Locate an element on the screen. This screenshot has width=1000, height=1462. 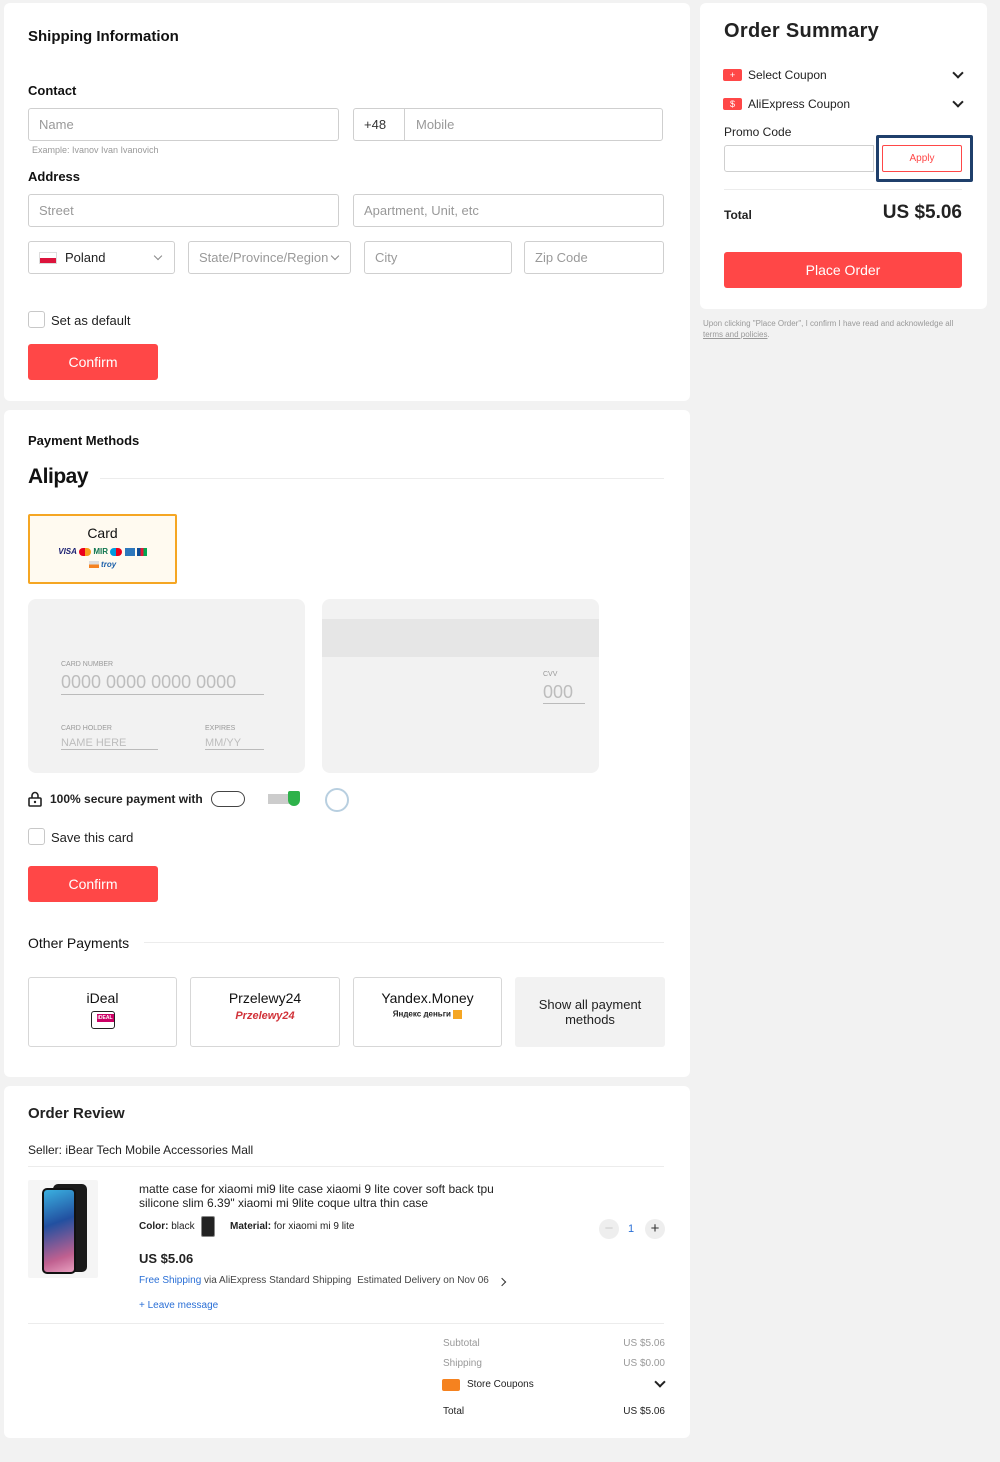
country-code-divider is located at coordinates (404, 124).